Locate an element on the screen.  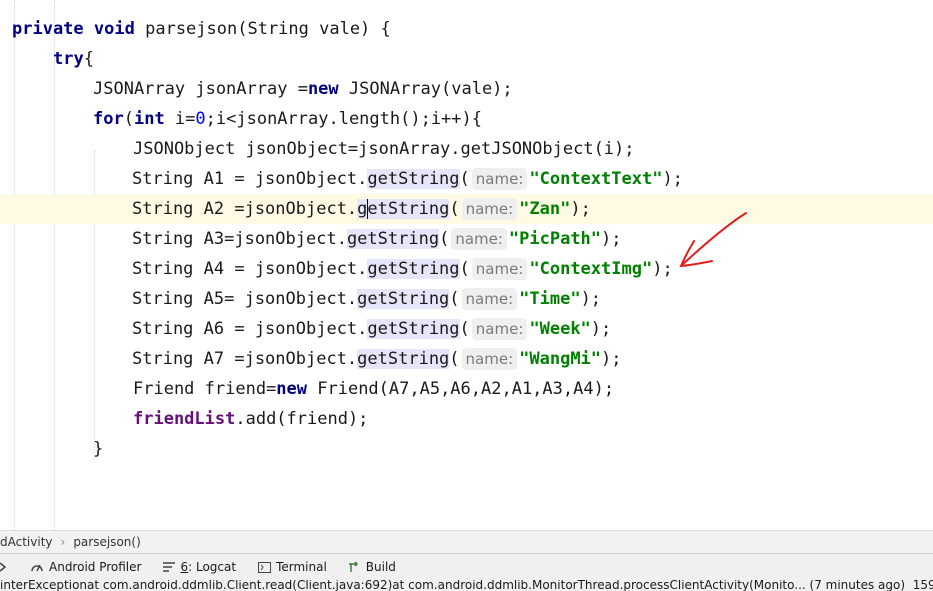
tool-terminal-label: Terminal is located at coordinates (301, 567).